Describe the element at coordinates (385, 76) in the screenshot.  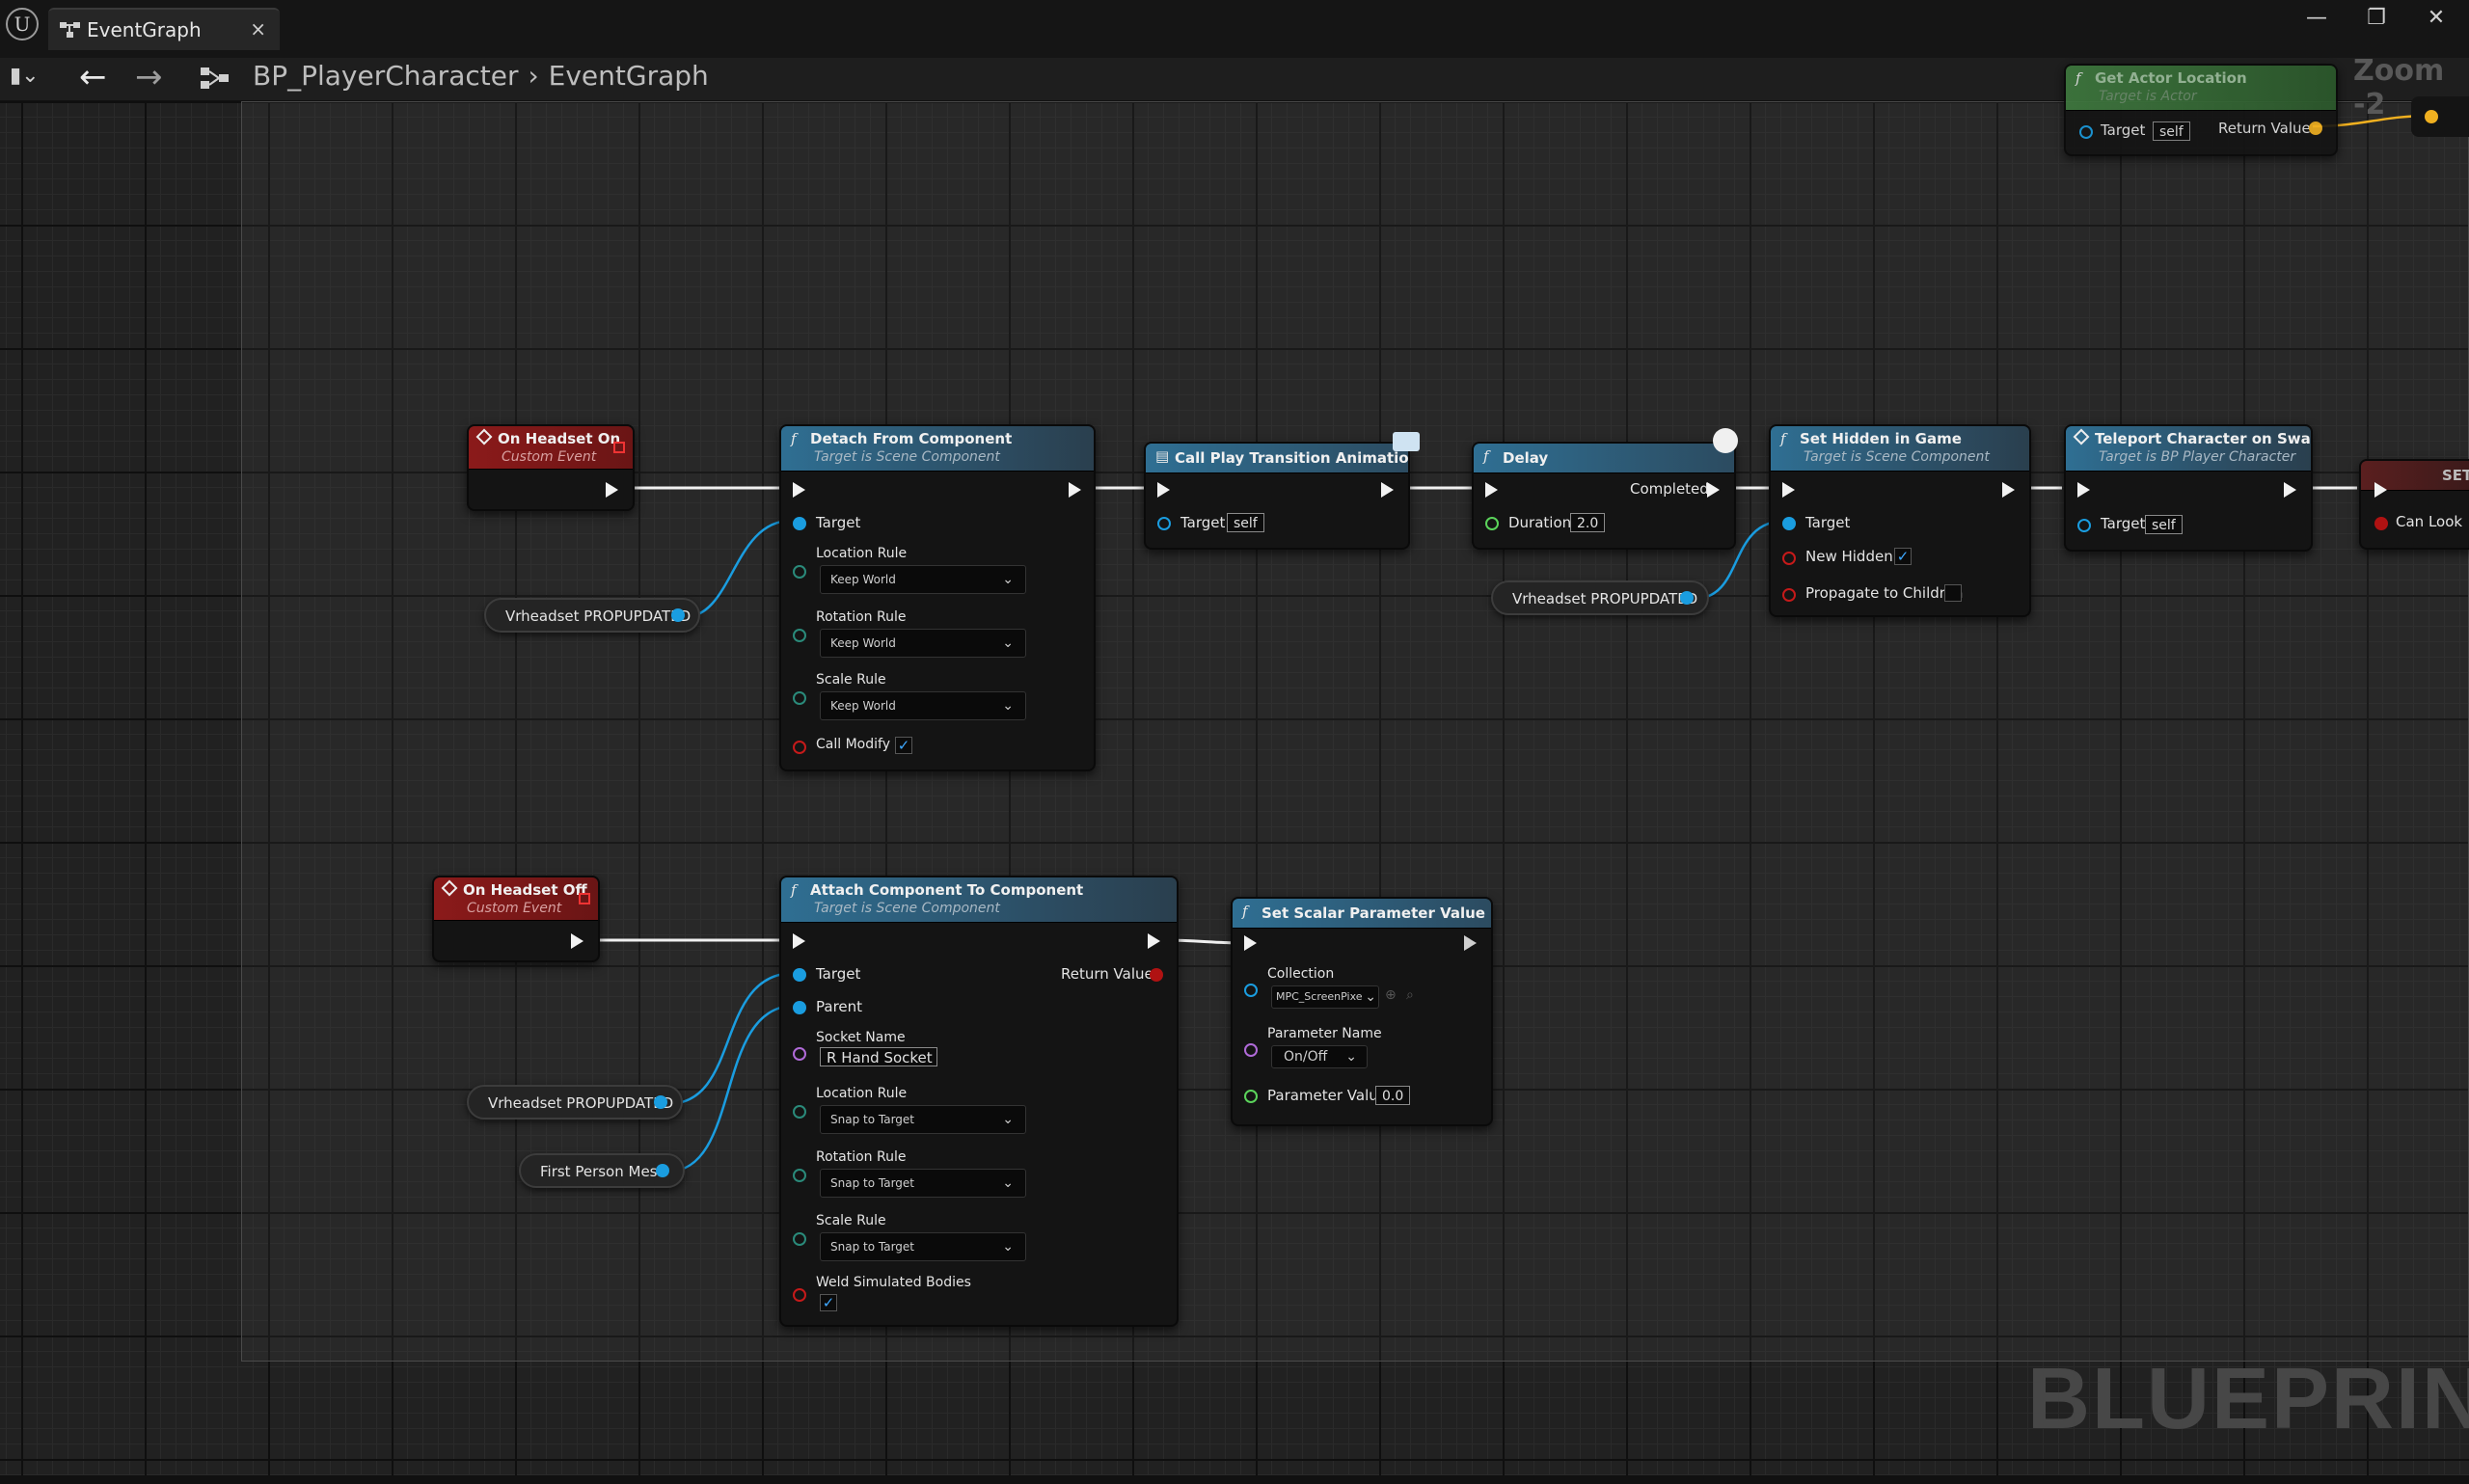
I see `breadcrumb-root: BP_PlayerCharacter` at that location.